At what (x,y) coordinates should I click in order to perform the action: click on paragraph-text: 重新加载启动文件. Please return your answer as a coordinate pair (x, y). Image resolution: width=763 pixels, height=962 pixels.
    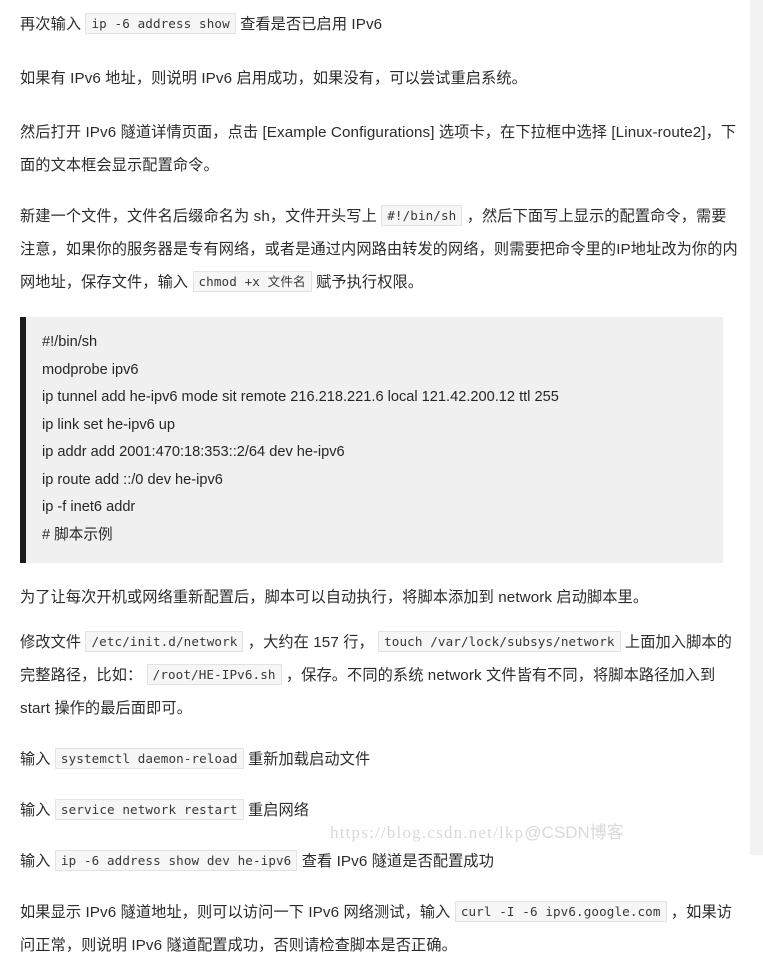
    Looking at the image, I should click on (309, 759).